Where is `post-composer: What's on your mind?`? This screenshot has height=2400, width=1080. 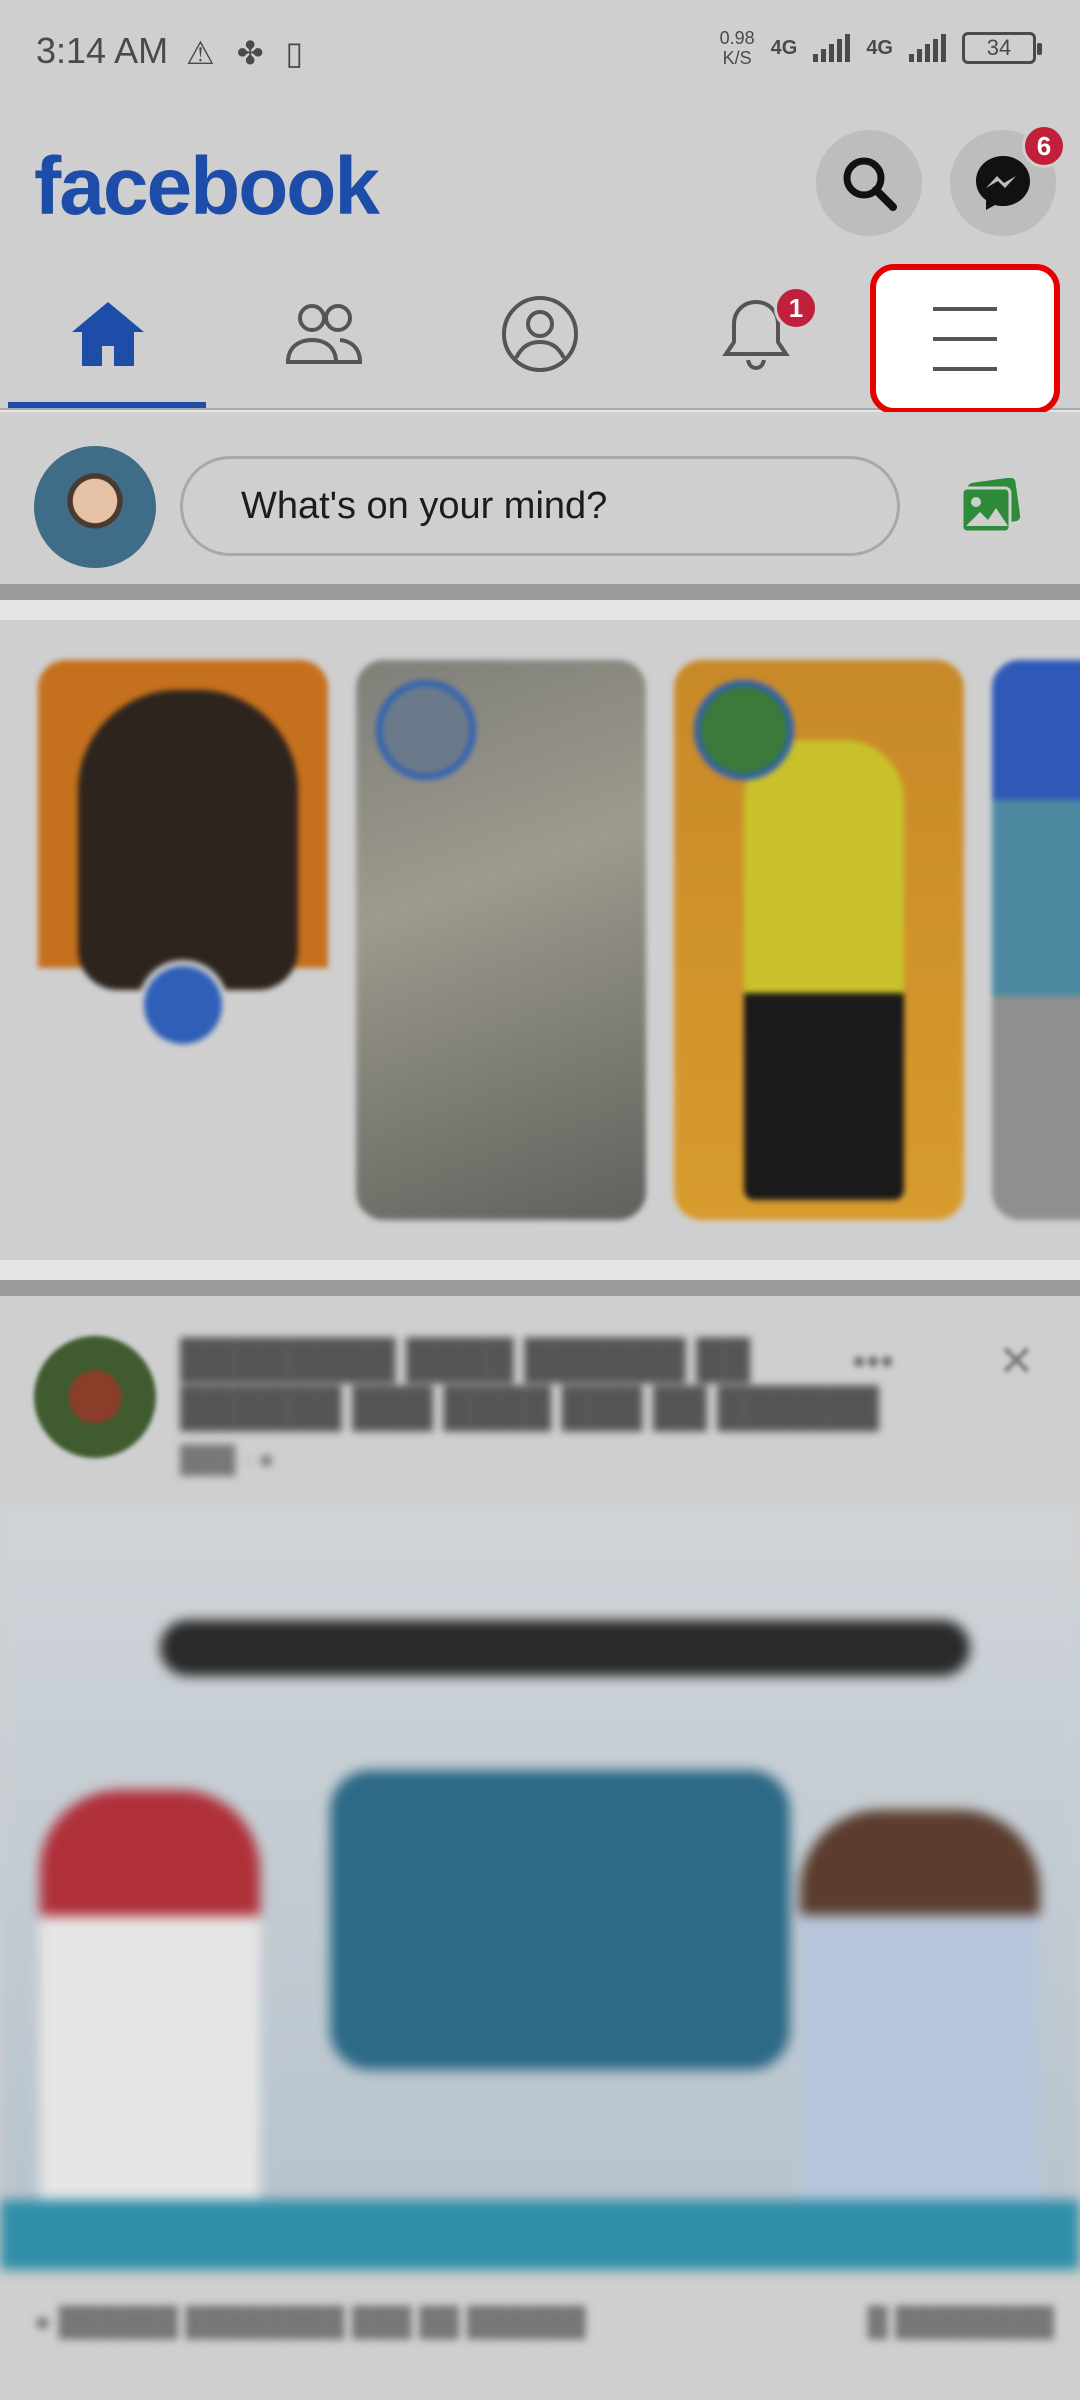 post-composer: What's on your mind? is located at coordinates (540, 506).